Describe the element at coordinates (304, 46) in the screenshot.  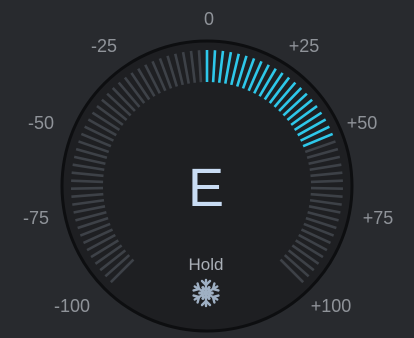
I see `scale-label-plus-25: +25` at that location.